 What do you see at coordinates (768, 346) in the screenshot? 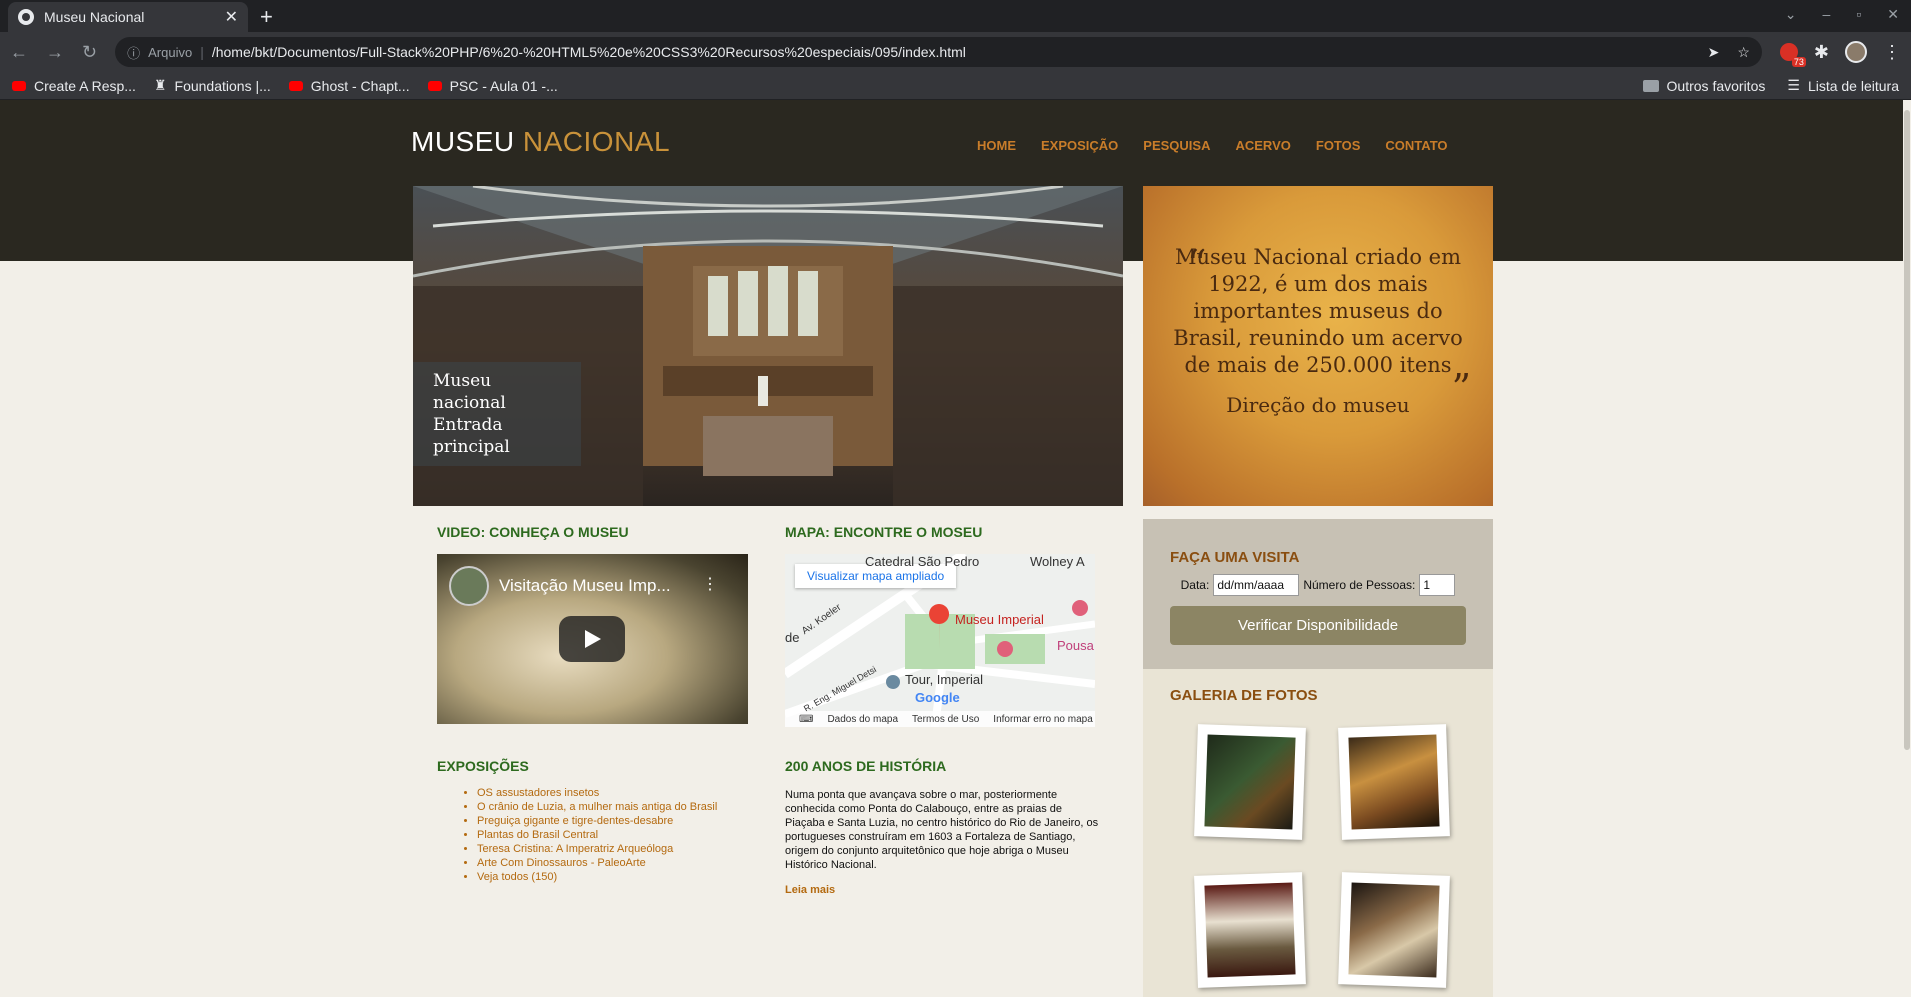
I see `hero-image: Museu nacional Entrada principal` at bounding box center [768, 346].